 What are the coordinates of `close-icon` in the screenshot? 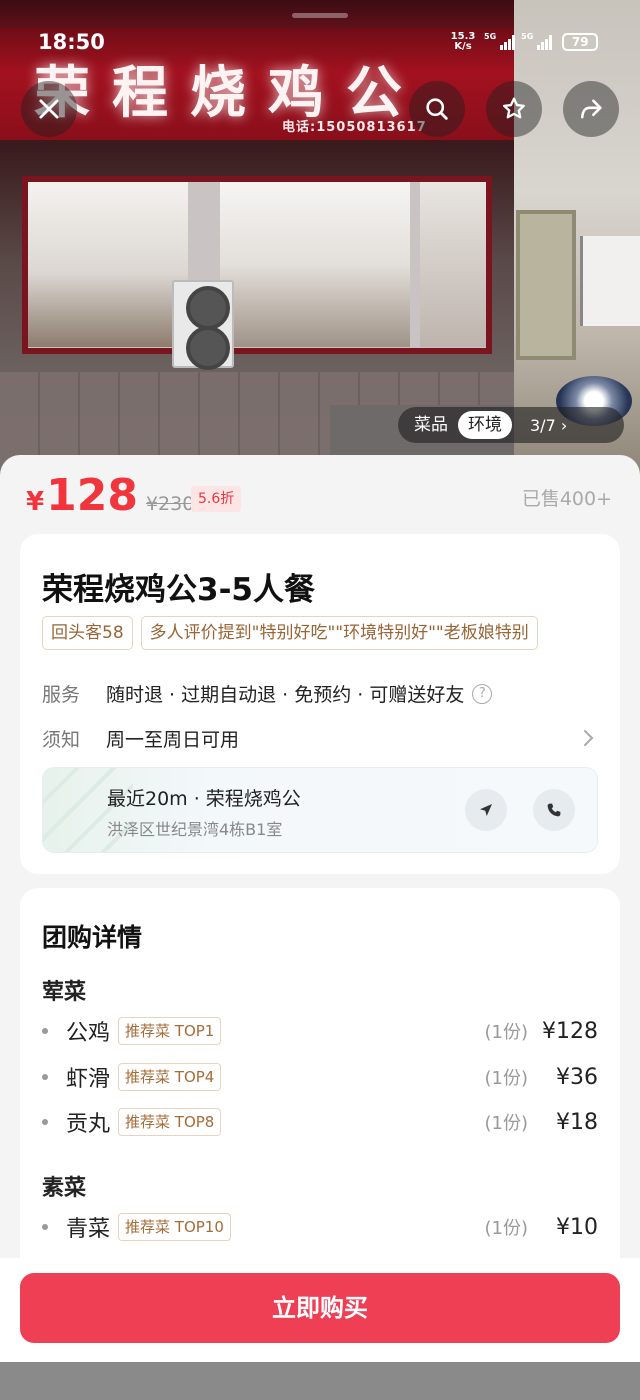 It's located at (49, 109).